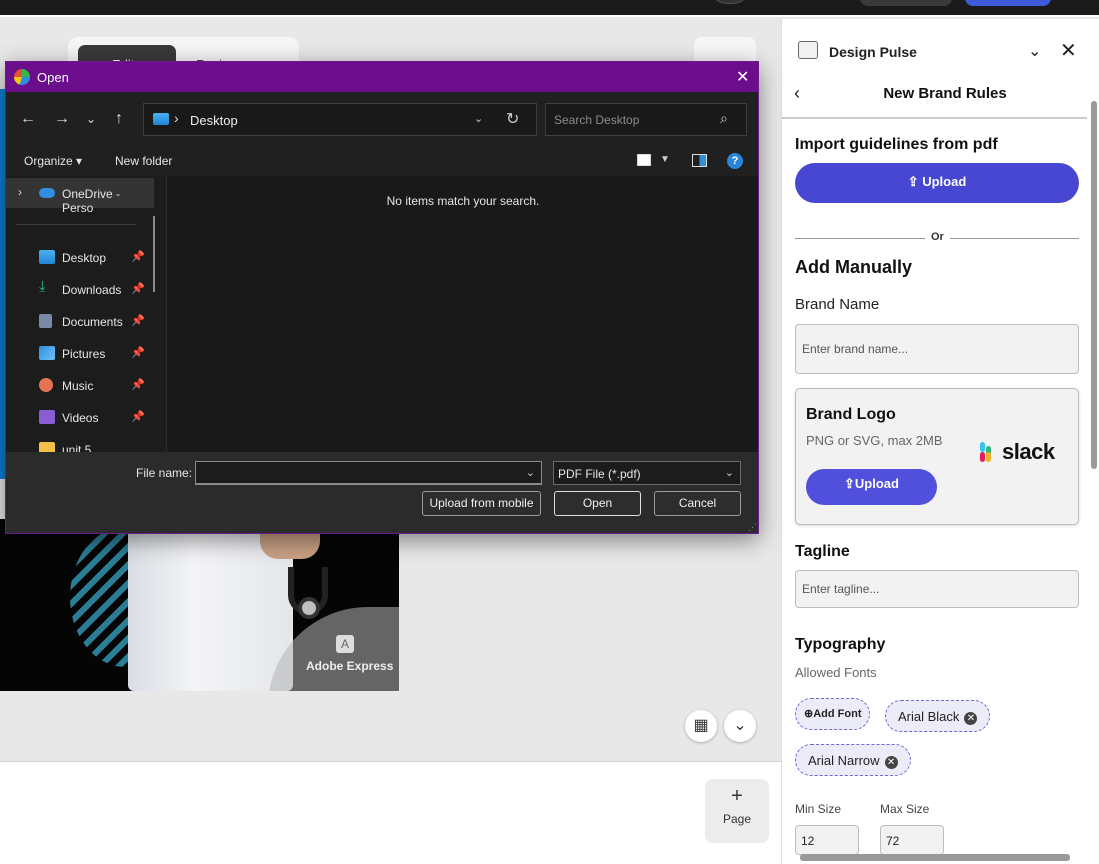  Describe the element at coordinates (481, 503) in the screenshot. I see `upload-from-mobile-button: Upload from mobile` at that location.